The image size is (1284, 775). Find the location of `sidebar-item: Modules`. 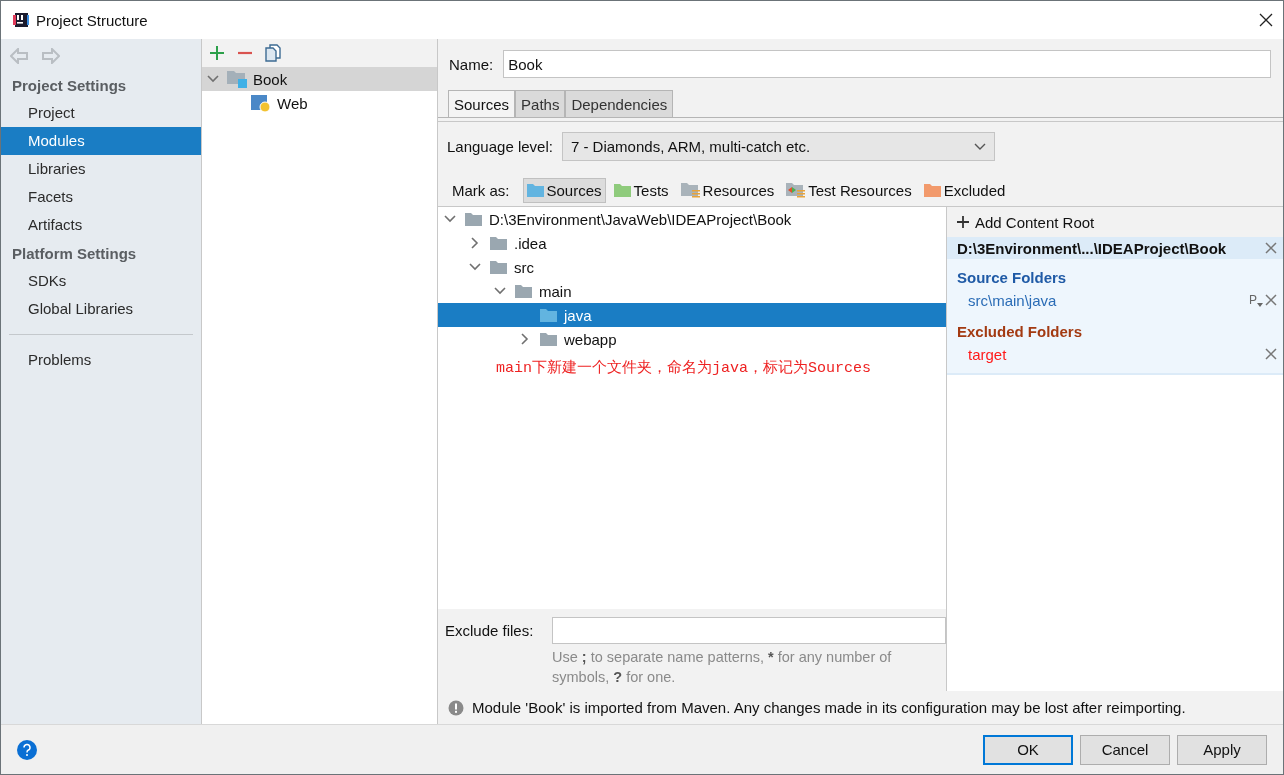

sidebar-item: Modules is located at coordinates (101, 141).